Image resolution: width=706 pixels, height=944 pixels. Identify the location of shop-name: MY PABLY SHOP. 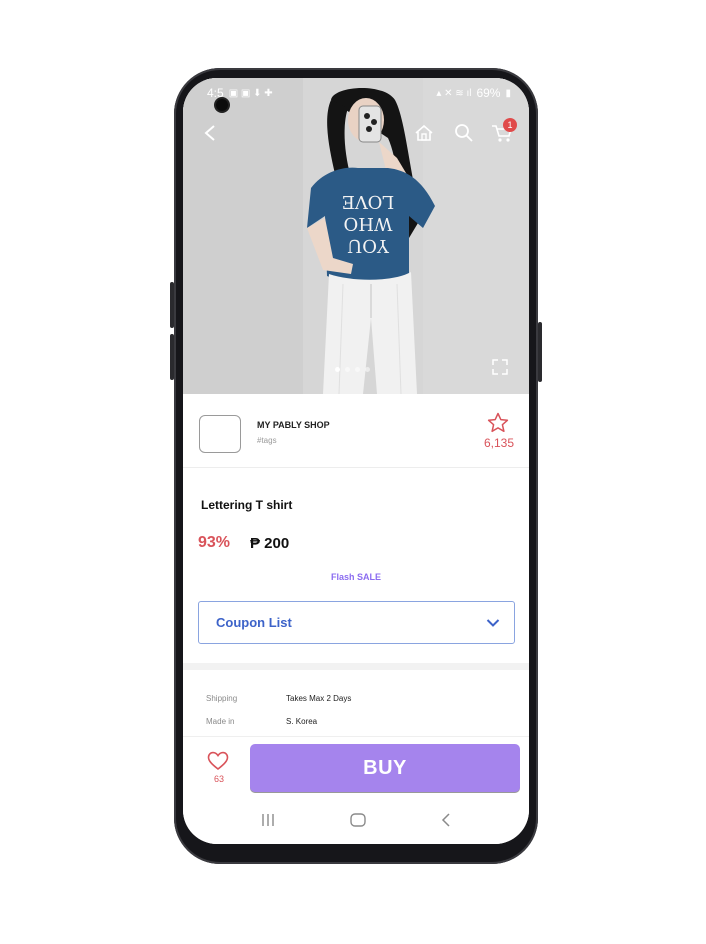
(293, 425).